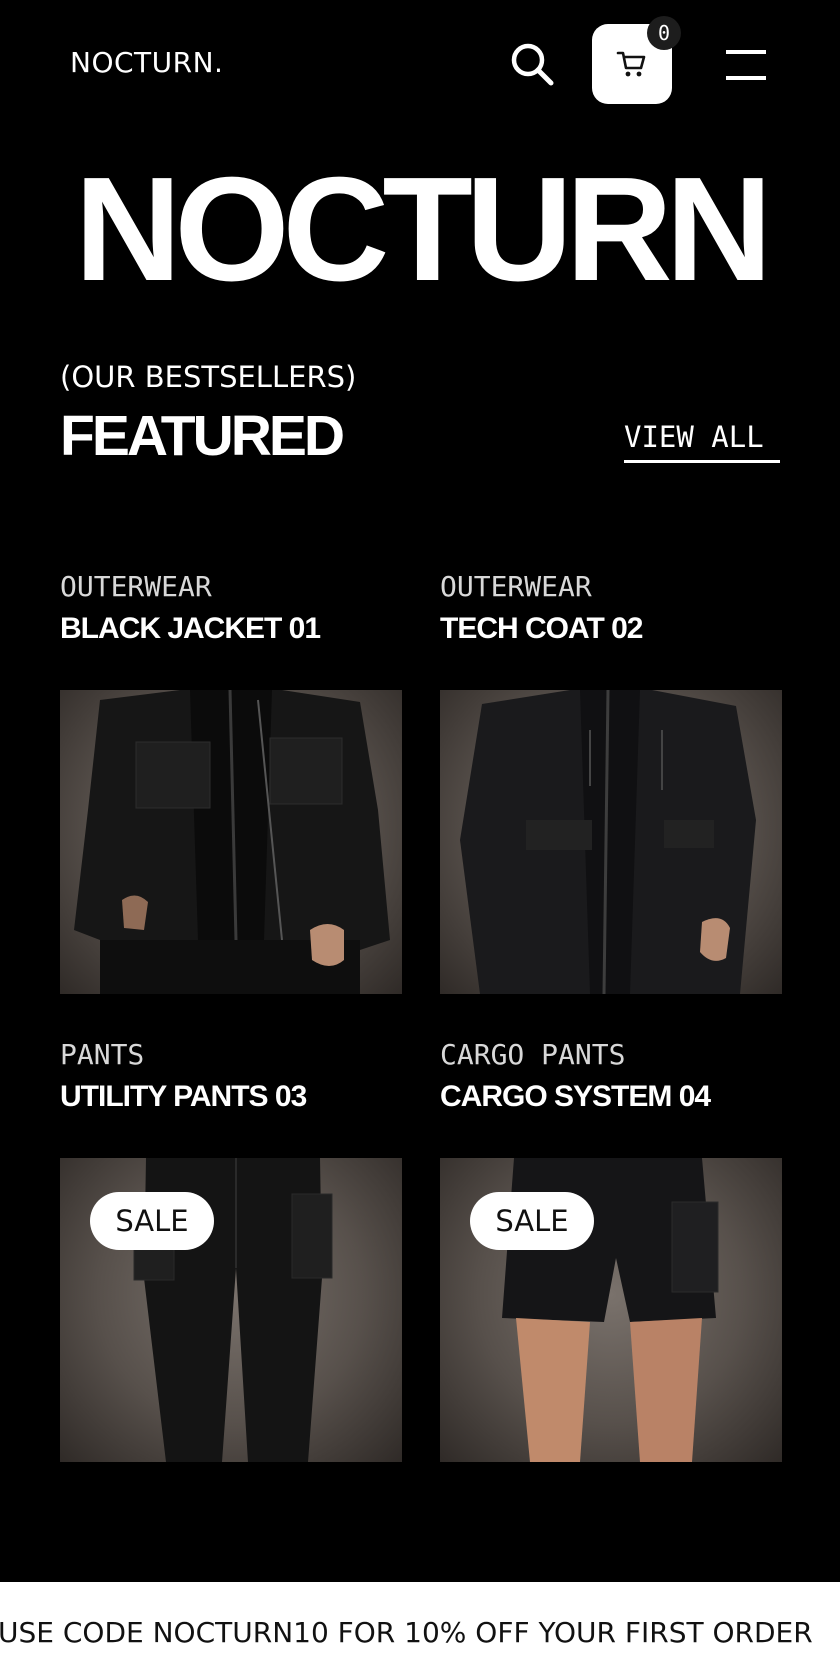  What do you see at coordinates (702, 441) in the screenshot?
I see `view-all-link: VIEW ALL` at bounding box center [702, 441].